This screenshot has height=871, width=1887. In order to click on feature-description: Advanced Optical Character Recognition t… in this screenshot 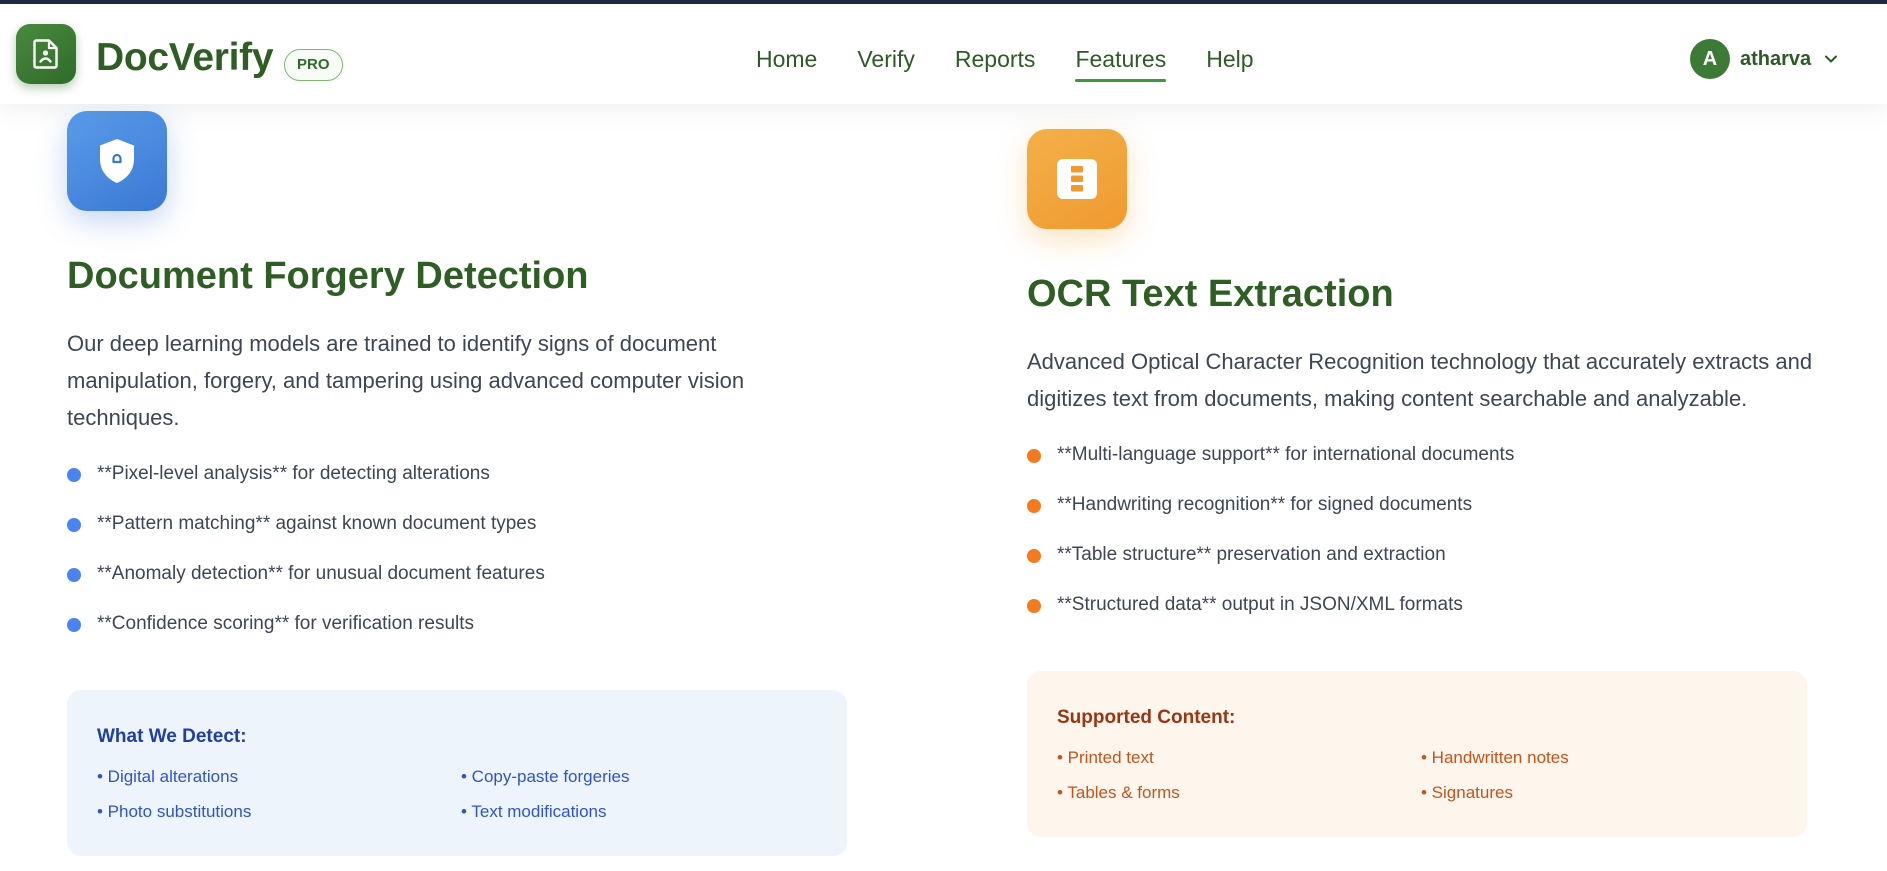, I will do `click(1420, 380)`.